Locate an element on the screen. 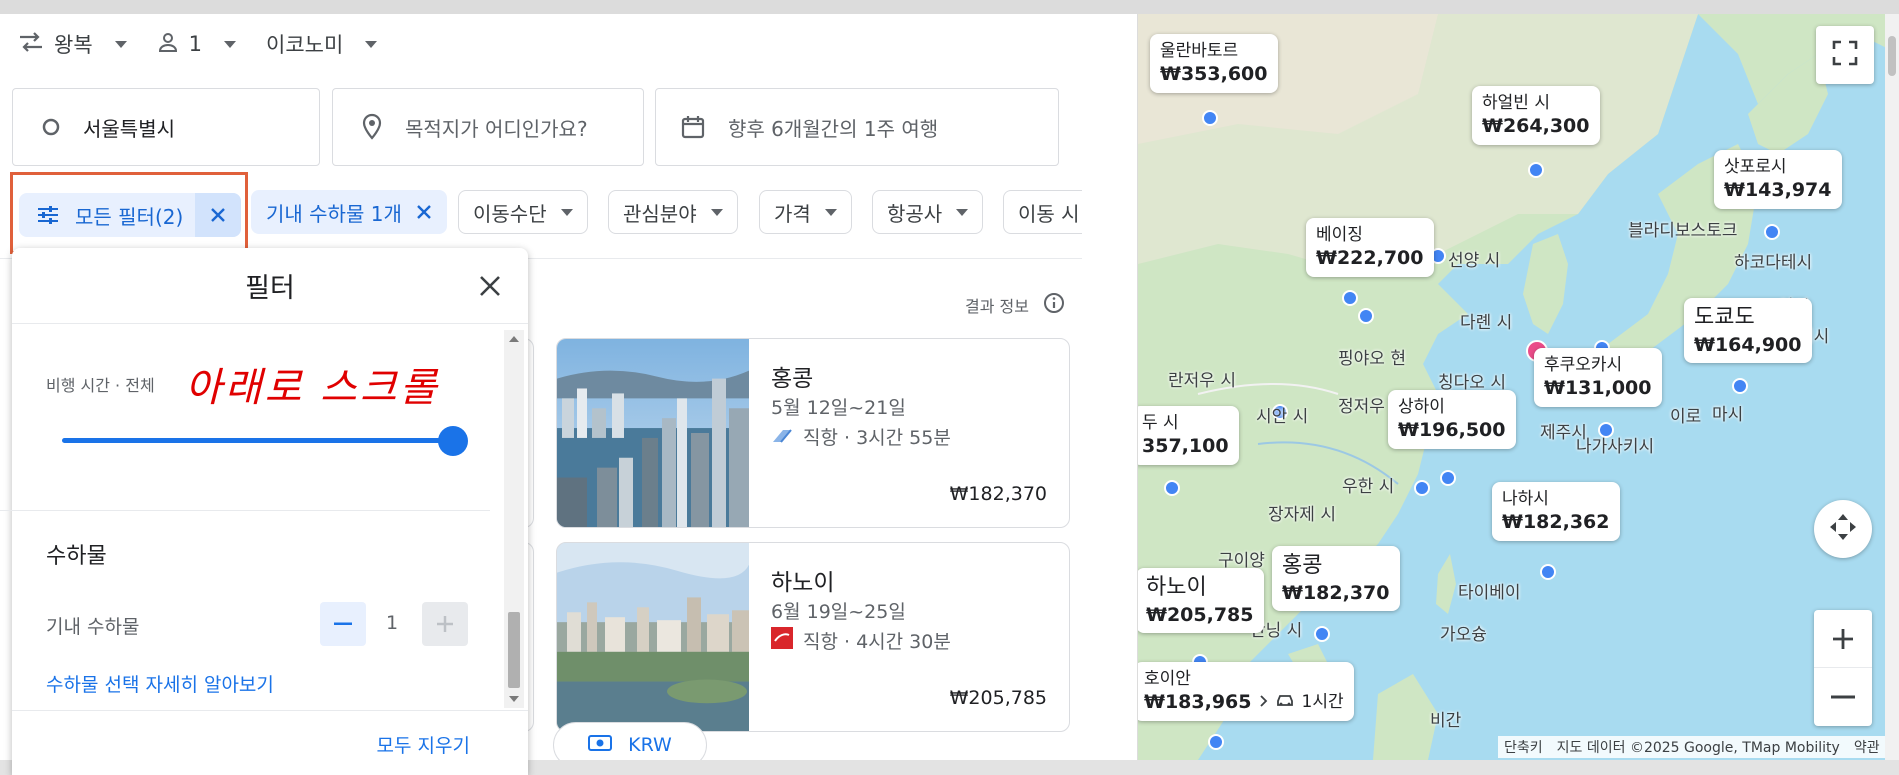  map-data-text: 지도 데이터 ©2025 Google, TMap Mobility is located at coordinates (1698, 748).